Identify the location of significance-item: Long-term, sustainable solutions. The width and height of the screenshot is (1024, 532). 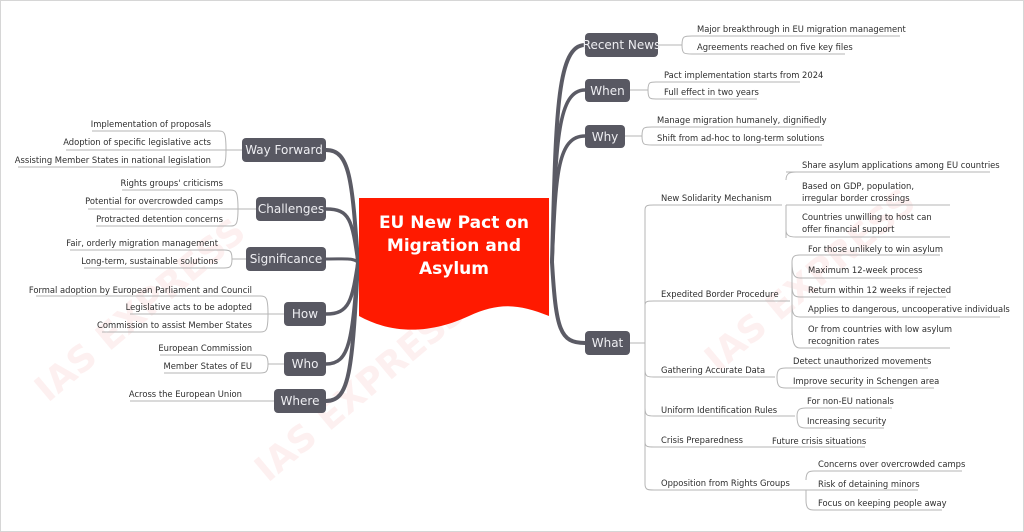
(149, 261).